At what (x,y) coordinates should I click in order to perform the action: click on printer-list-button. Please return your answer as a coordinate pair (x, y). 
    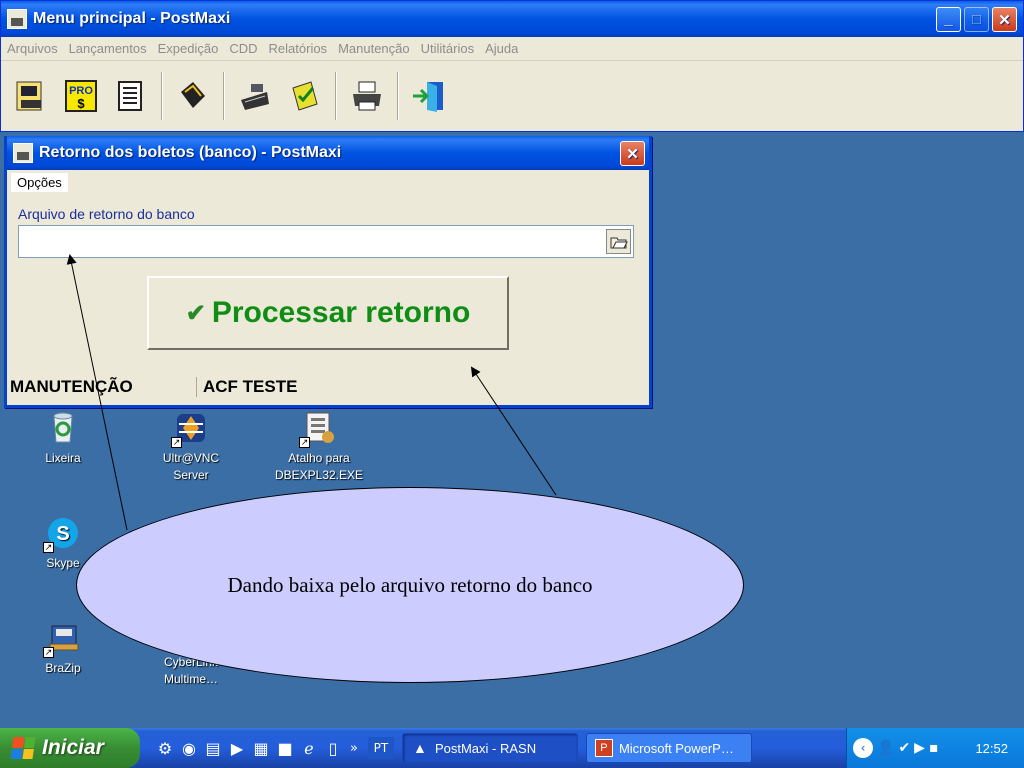
    Looking at the image, I should click on (131, 96).